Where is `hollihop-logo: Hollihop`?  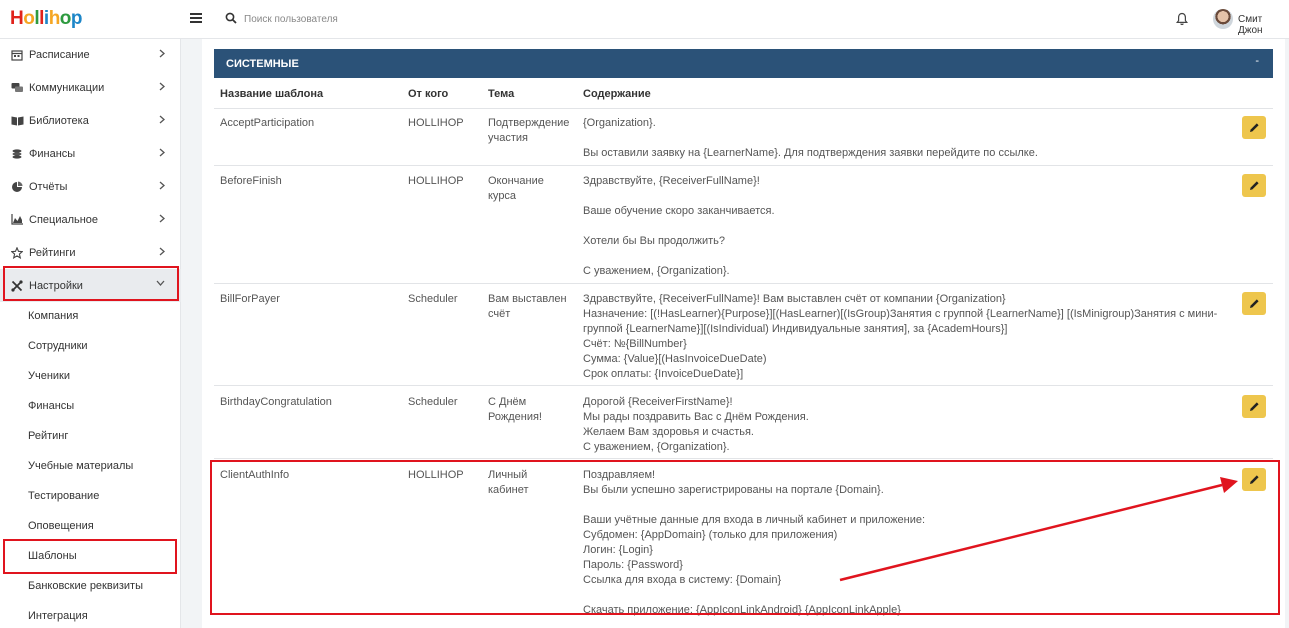 hollihop-logo: Hollihop is located at coordinates (46, 19).